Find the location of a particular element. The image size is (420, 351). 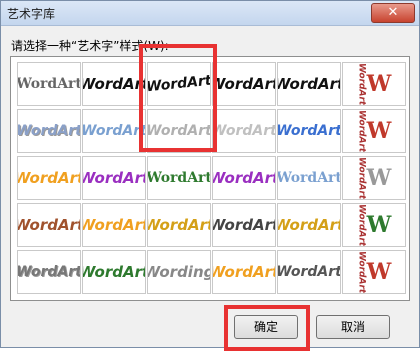

ok-highlight is located at coordinates (267, 328).